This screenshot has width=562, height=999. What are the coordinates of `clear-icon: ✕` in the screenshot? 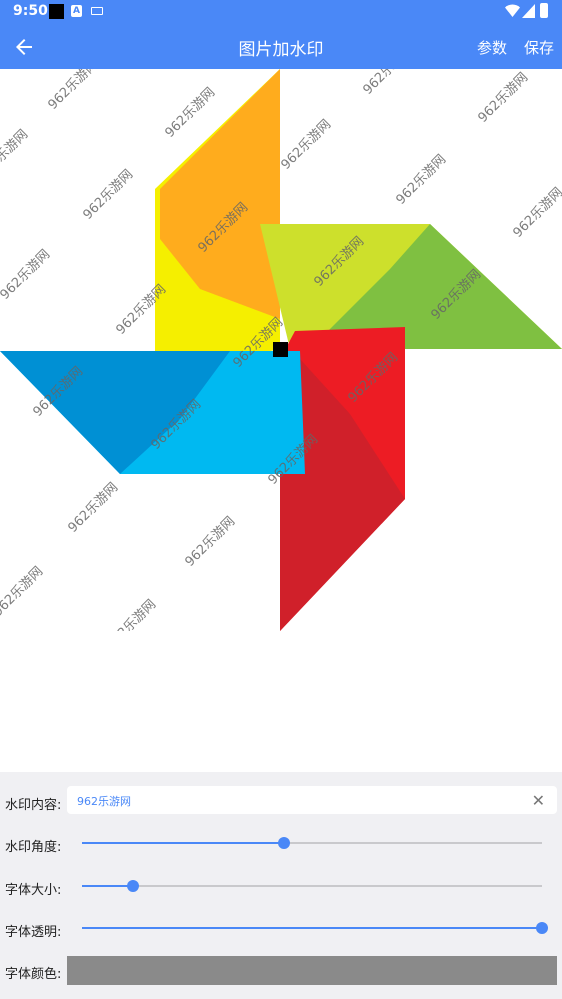 It's located at (538, 800).